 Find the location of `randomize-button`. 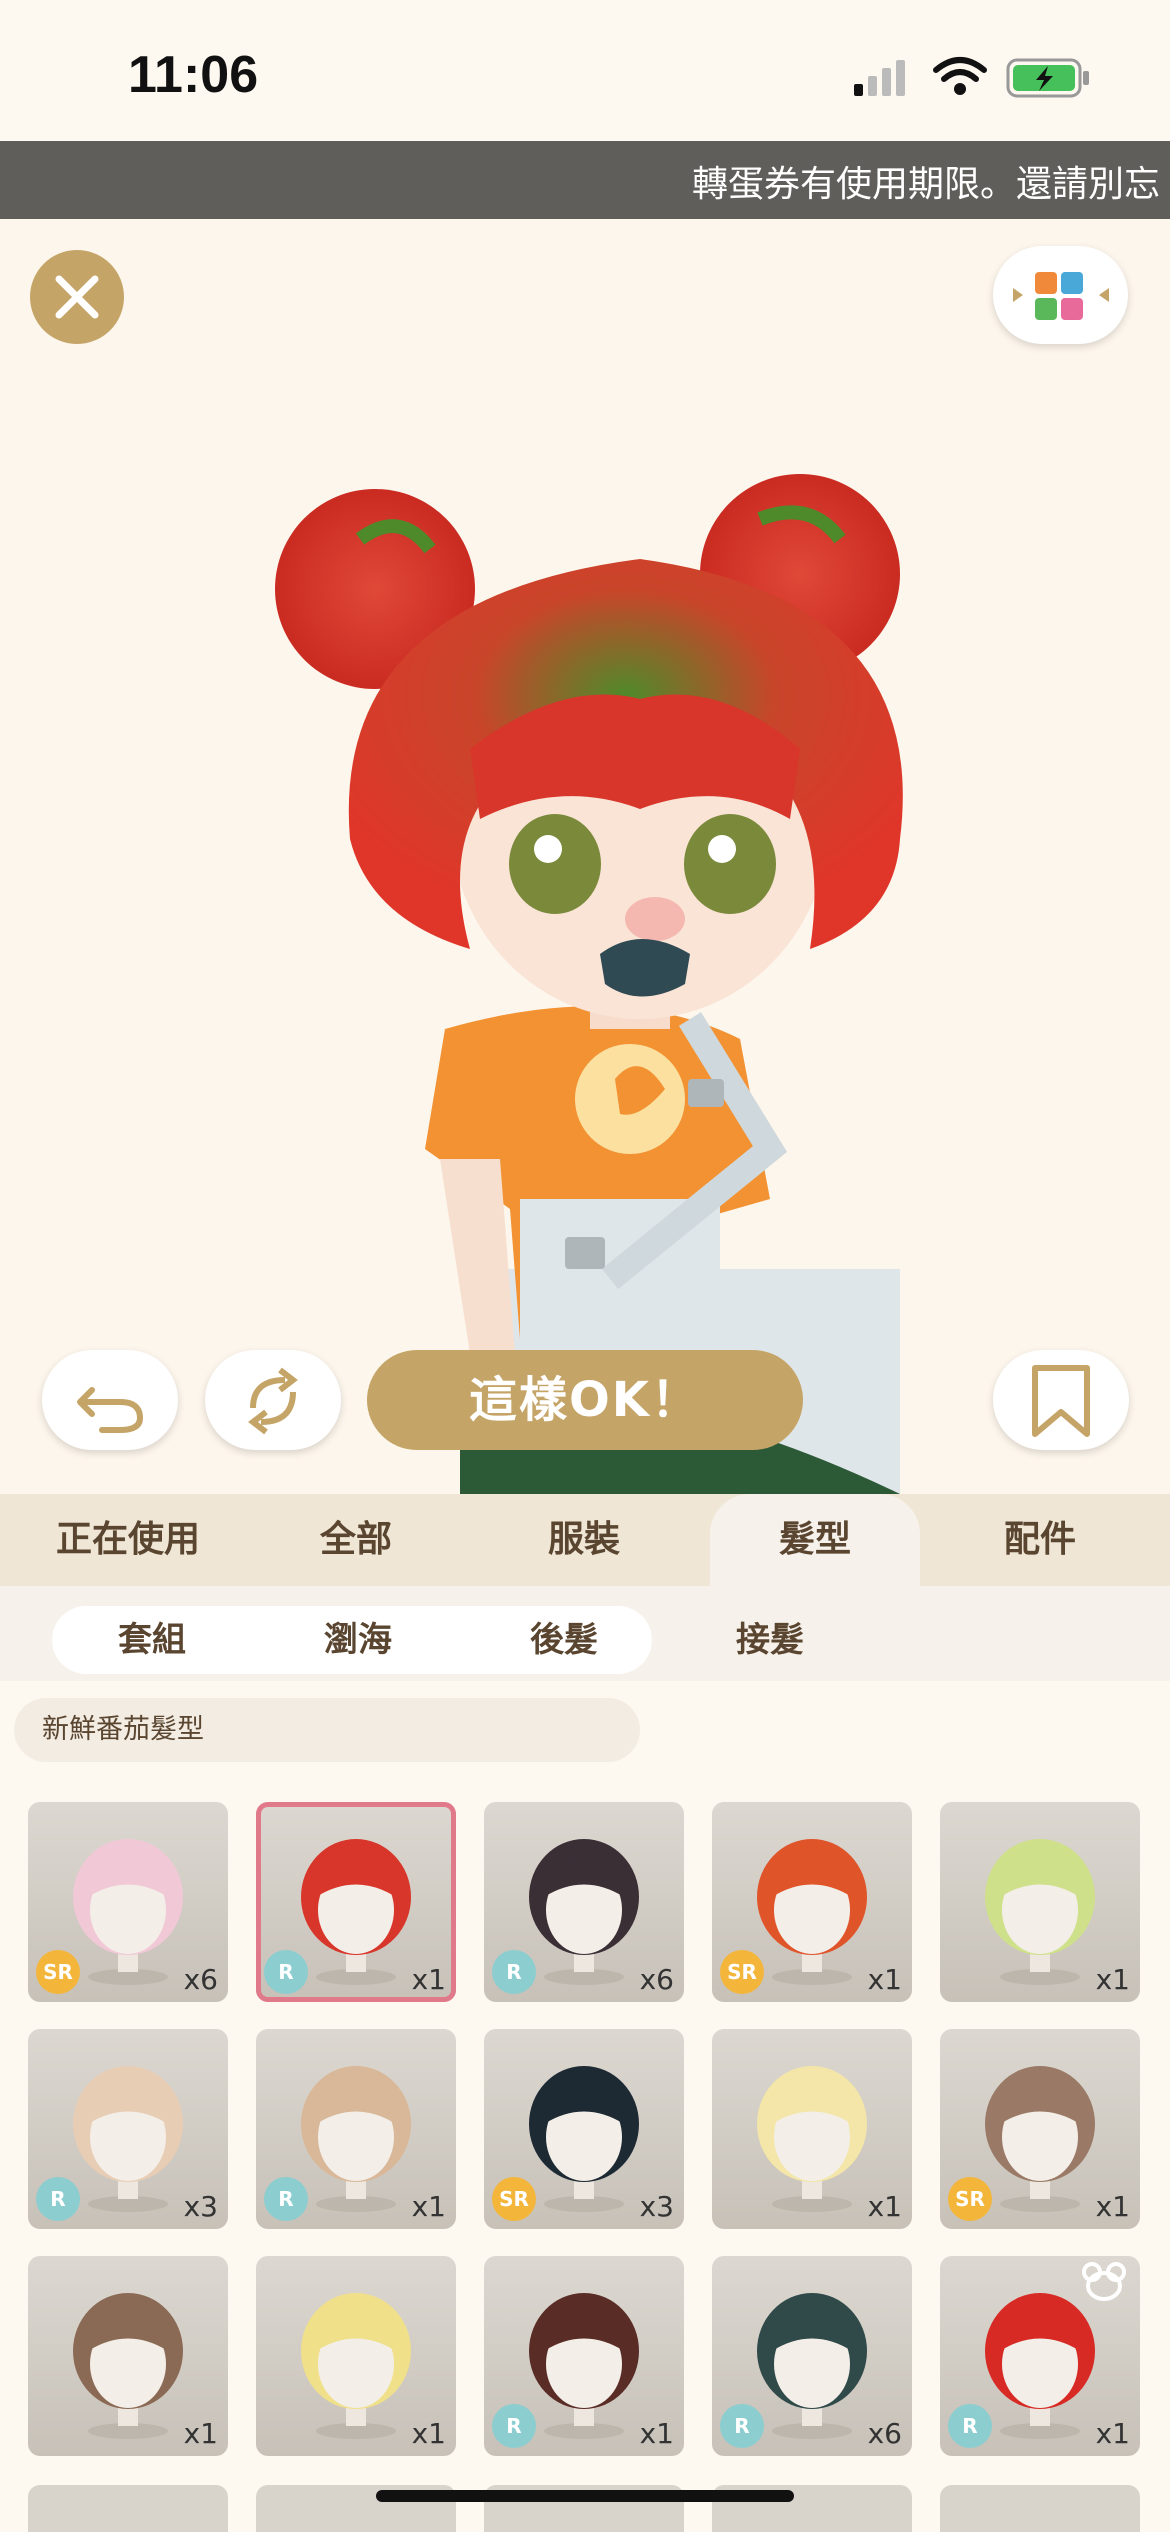

randomize-button is located at coordinates (273, 1400).